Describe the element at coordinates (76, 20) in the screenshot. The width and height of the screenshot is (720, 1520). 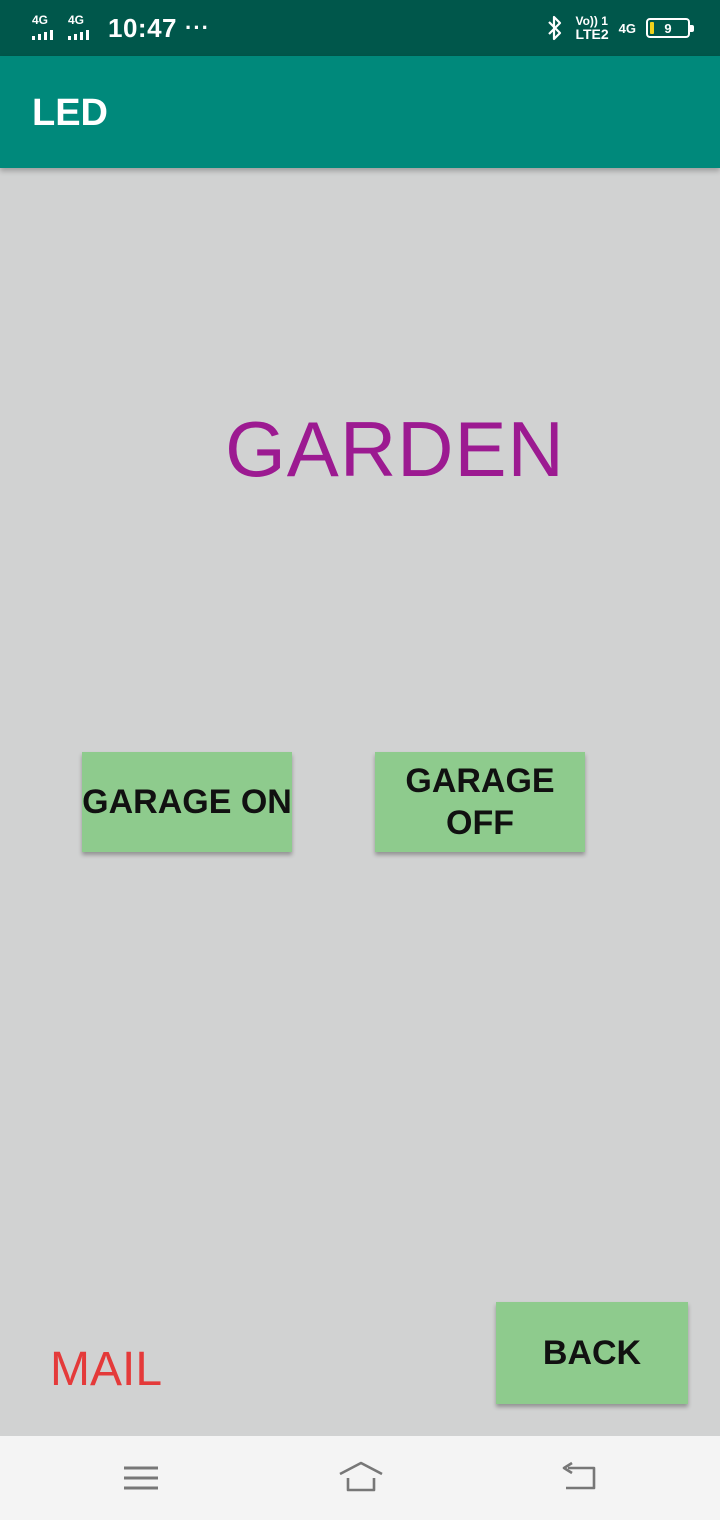
I see `sim2-network-label: 4G` at that location.